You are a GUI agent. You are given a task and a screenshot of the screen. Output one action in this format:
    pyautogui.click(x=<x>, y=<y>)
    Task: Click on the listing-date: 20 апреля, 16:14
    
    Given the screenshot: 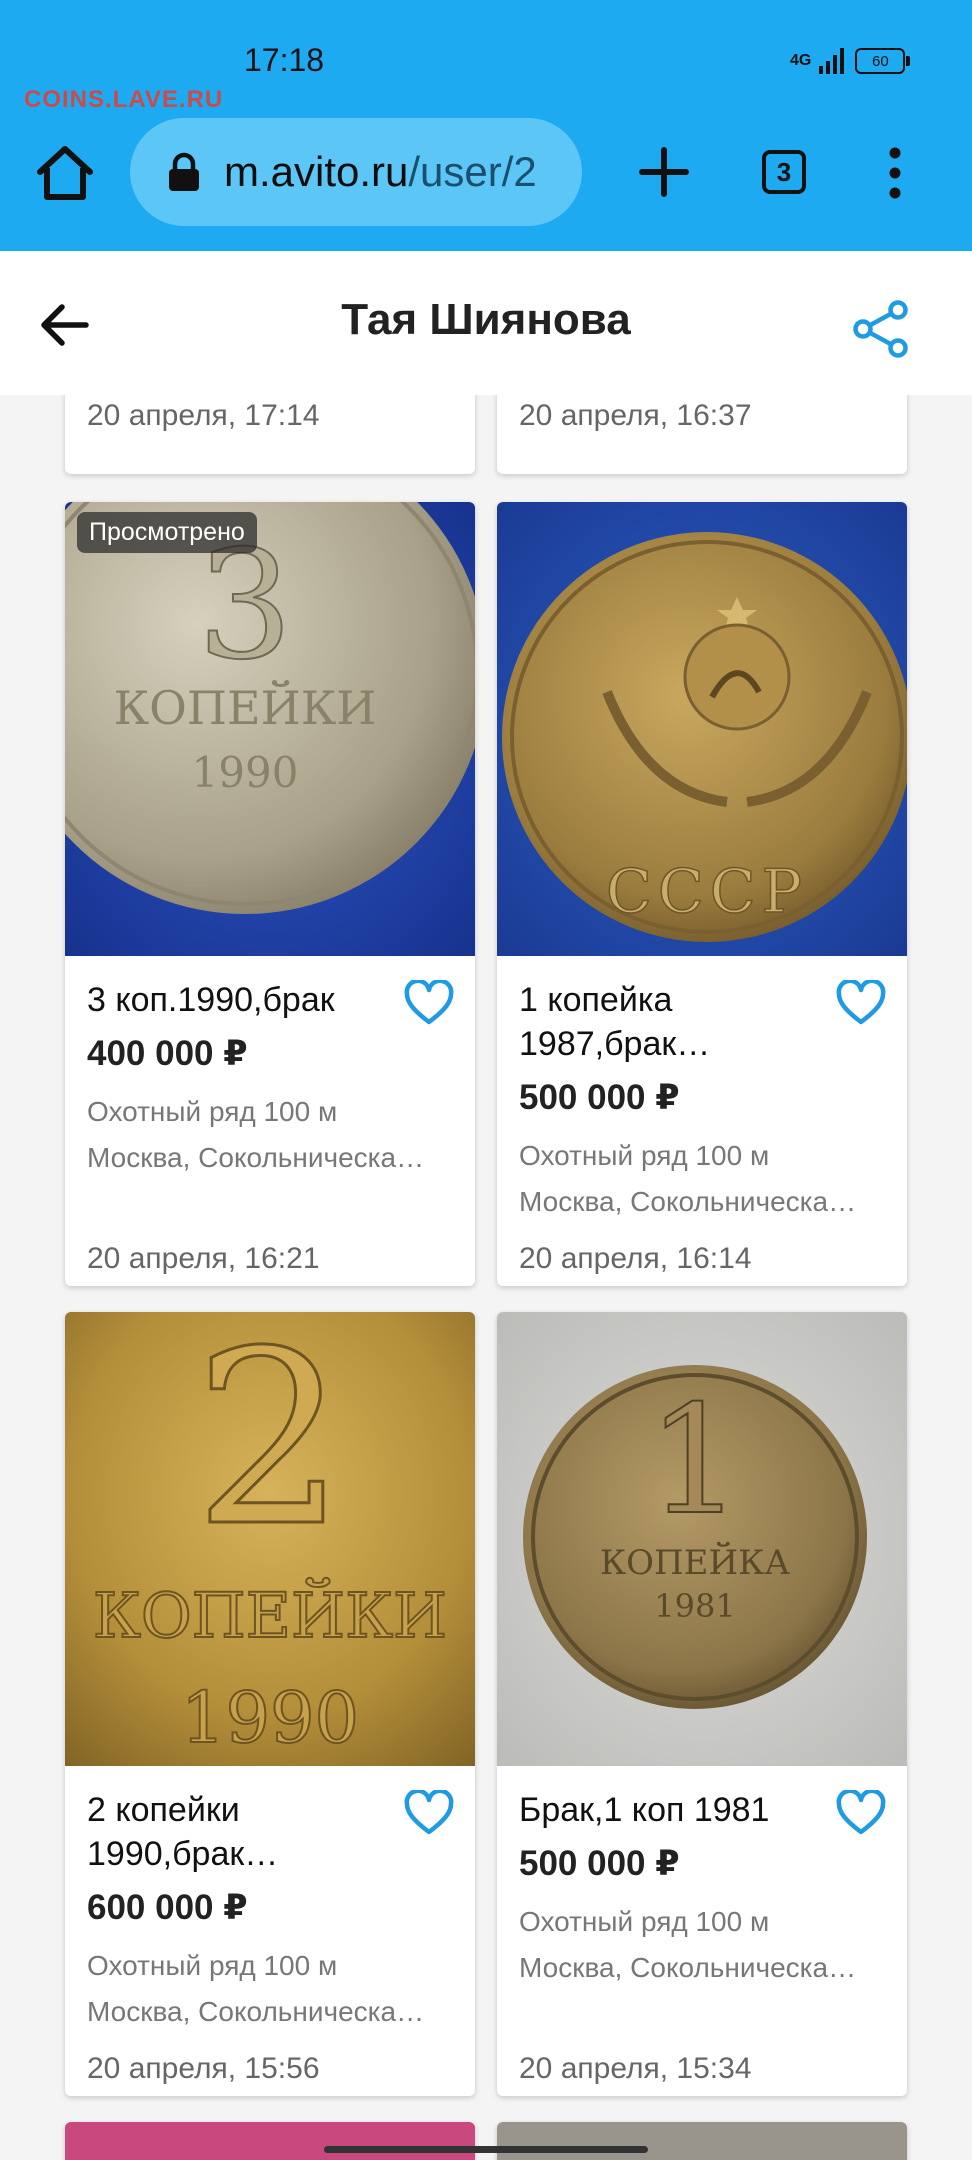 What is the action you would take?
    pyautogui.click(x=635, y=1258)
    